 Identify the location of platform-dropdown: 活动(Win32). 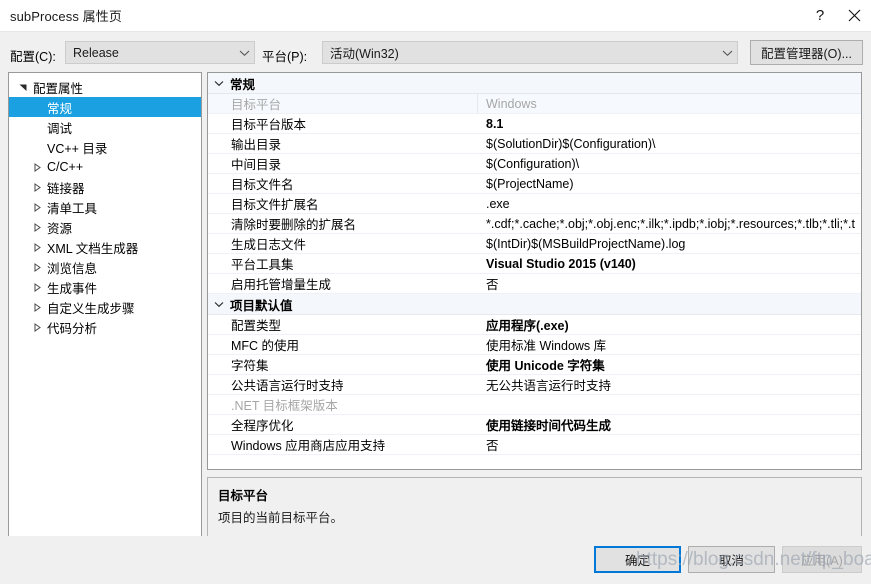
(530, 52).